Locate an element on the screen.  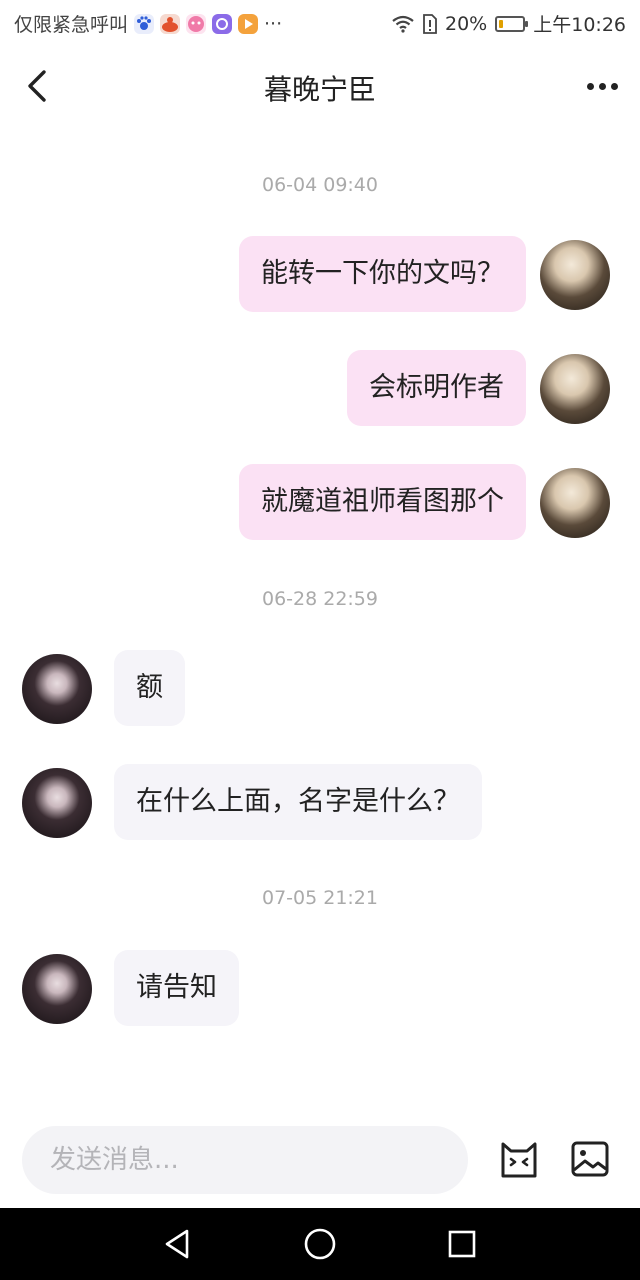
triangle-back-icon is located at coordinates (177, 1244).